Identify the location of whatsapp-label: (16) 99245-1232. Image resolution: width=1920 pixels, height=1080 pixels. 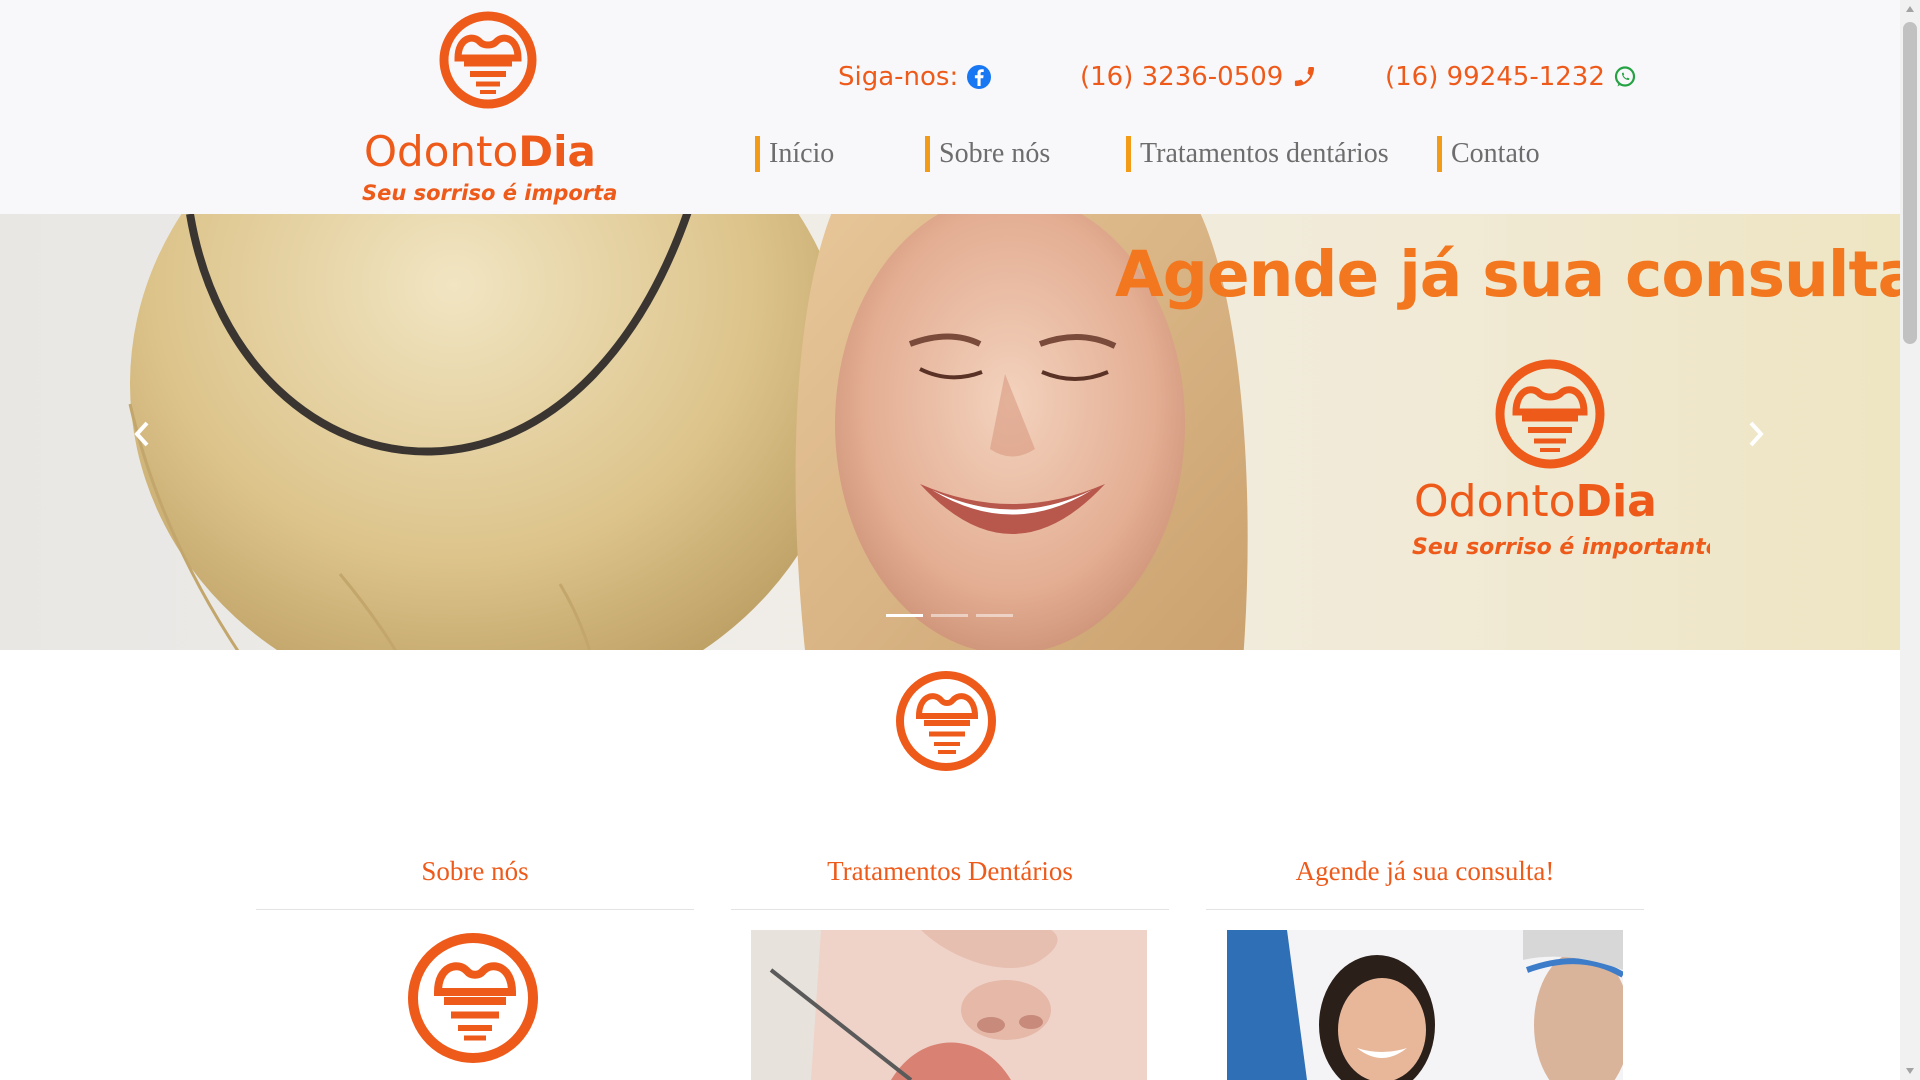
(1495, 77).